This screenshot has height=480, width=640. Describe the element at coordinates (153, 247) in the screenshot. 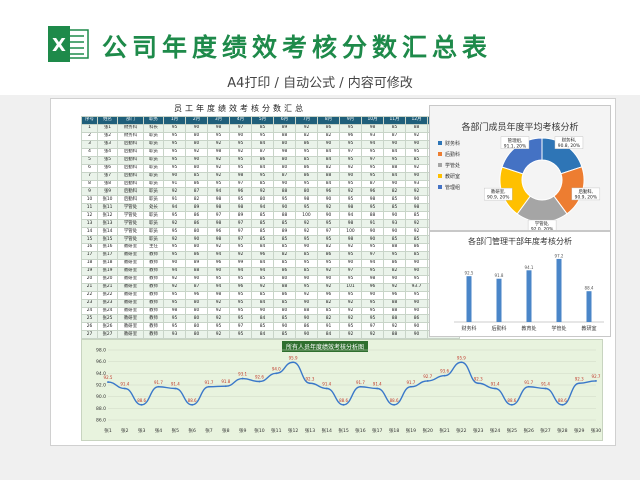

I see `table-cell: 主任` at that location.